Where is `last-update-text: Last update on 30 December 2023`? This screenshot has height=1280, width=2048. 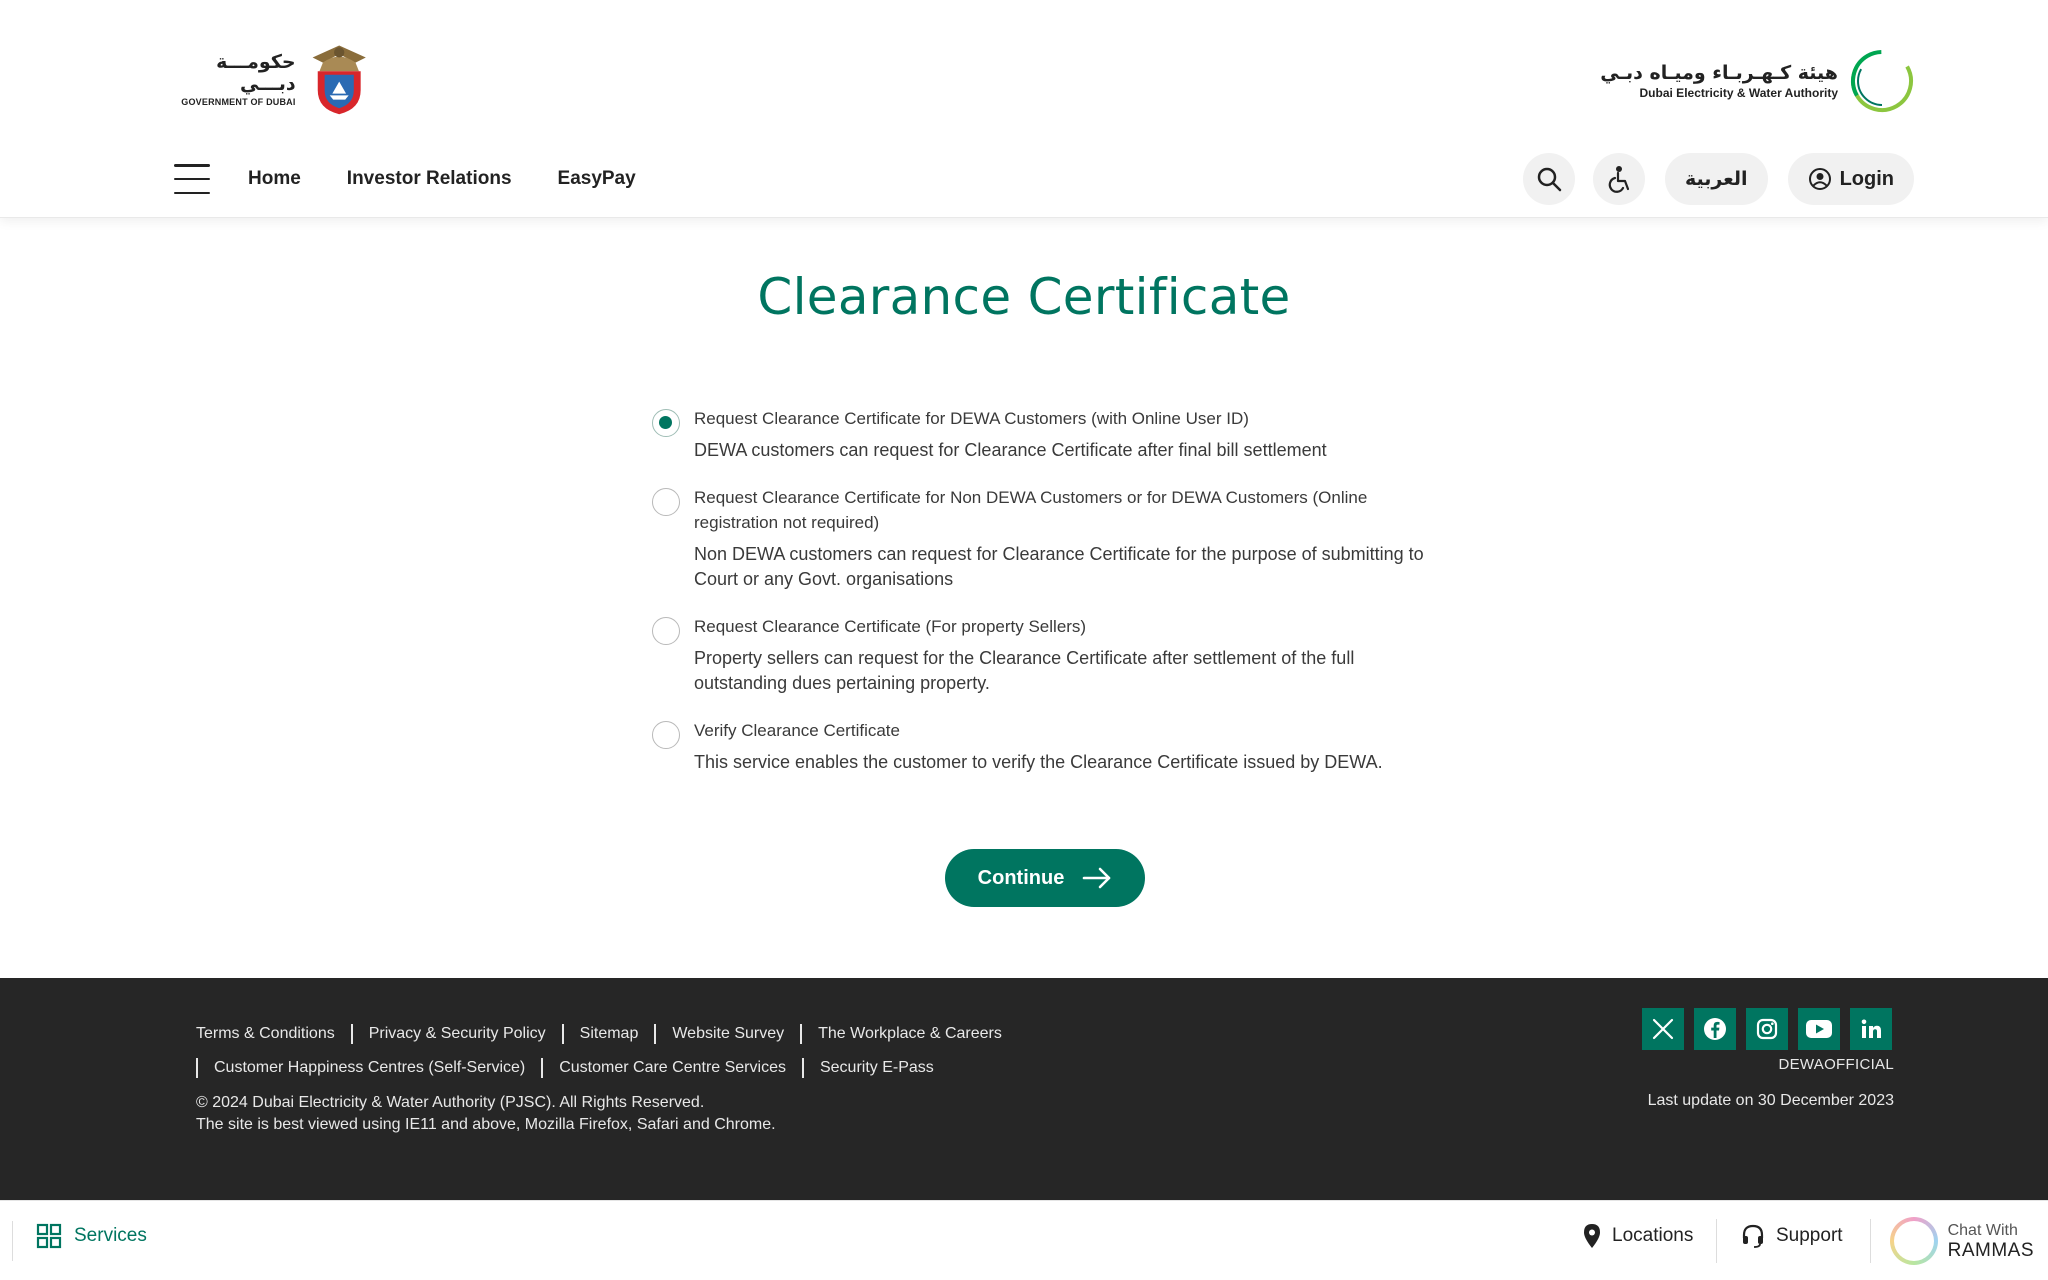 last-update-text: Last update on 30 December 2023 is located at coordinates (1770, 1100).